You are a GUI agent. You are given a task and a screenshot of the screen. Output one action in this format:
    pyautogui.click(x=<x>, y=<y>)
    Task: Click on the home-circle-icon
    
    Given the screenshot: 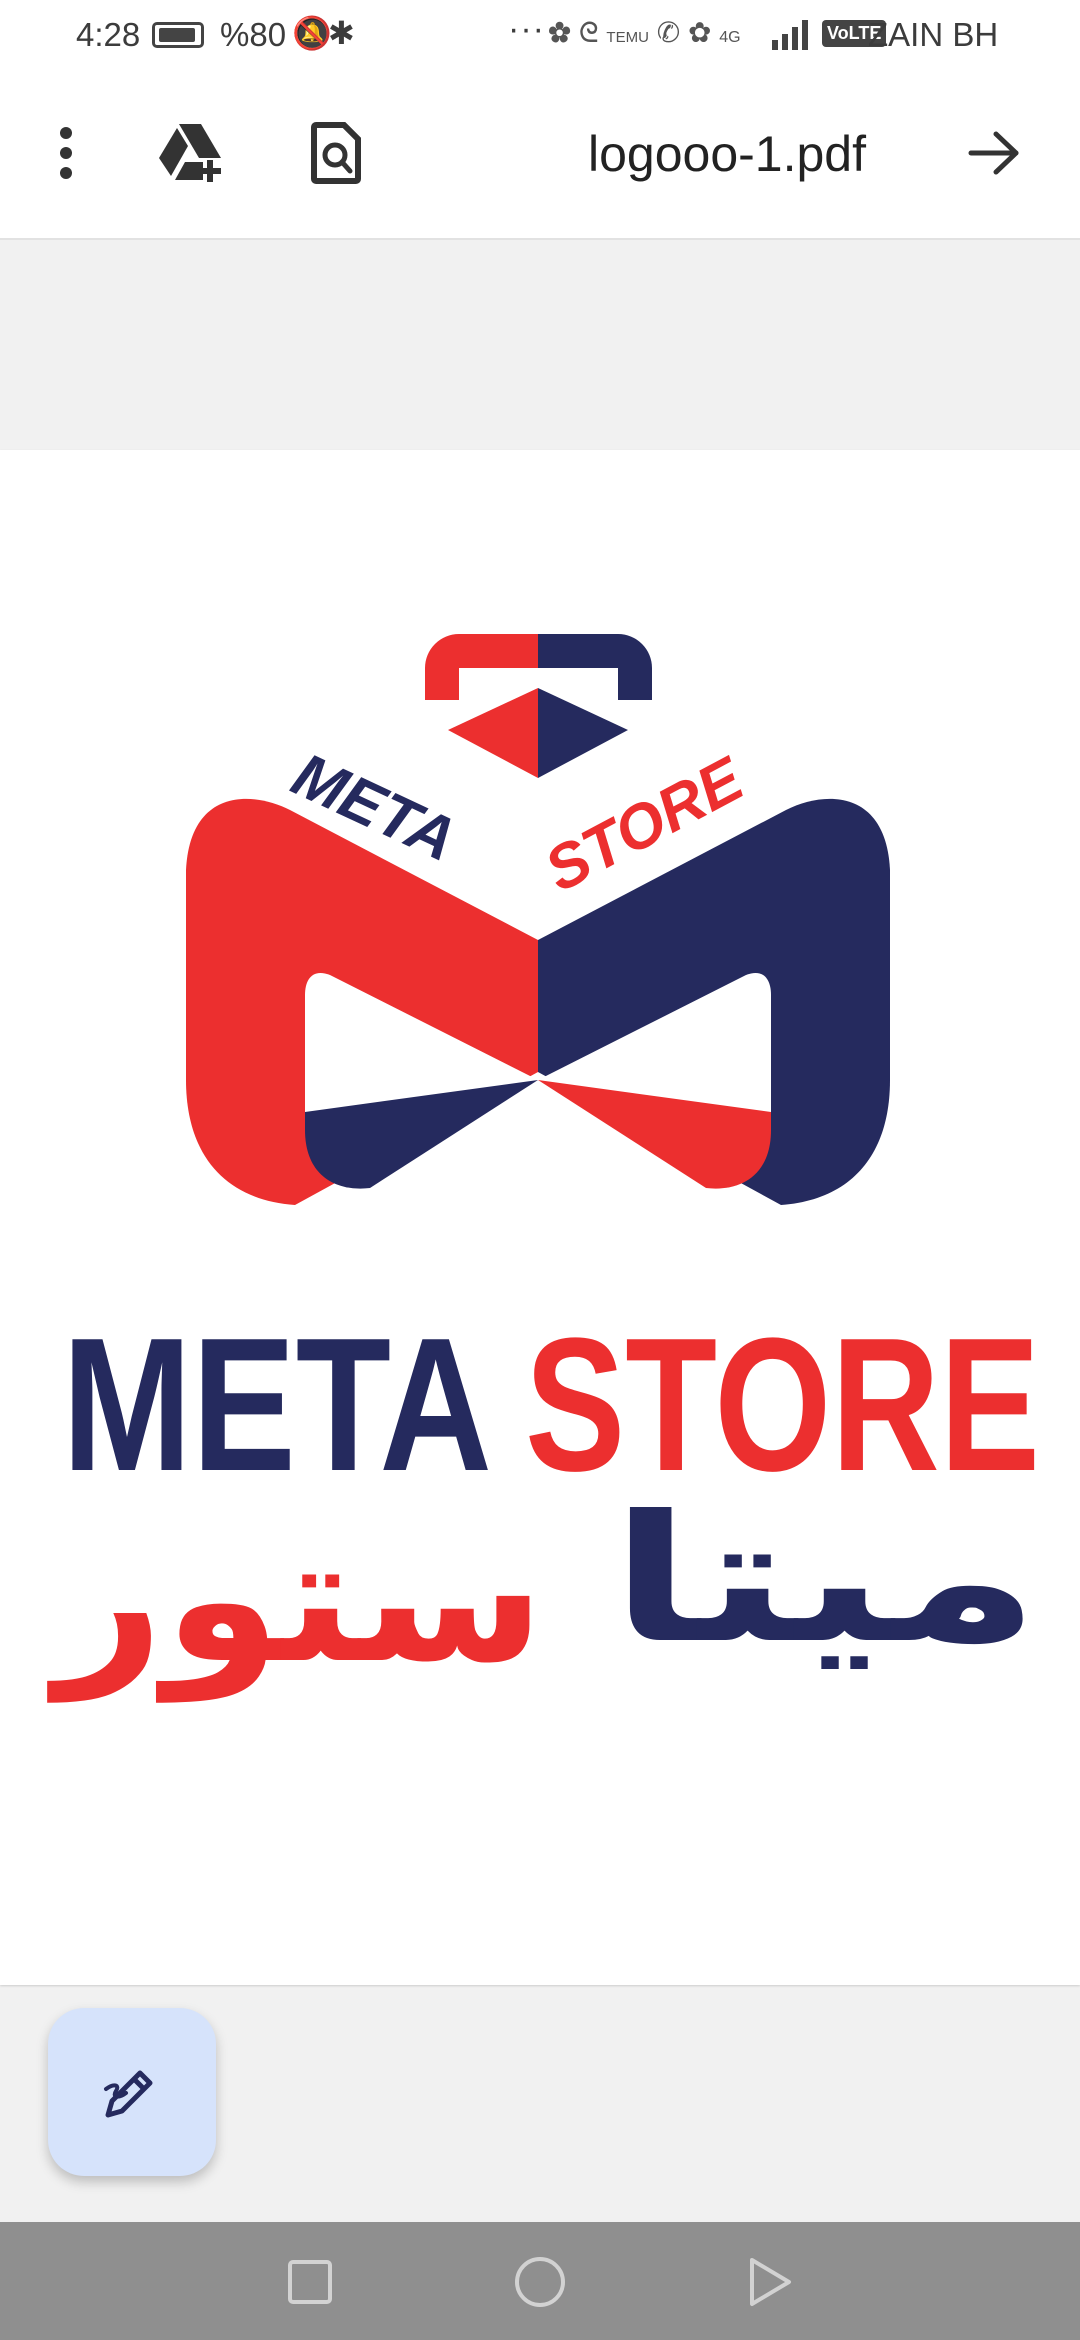 What is the action you would take?
    pyautogui.click(x=540, y=2282)
    